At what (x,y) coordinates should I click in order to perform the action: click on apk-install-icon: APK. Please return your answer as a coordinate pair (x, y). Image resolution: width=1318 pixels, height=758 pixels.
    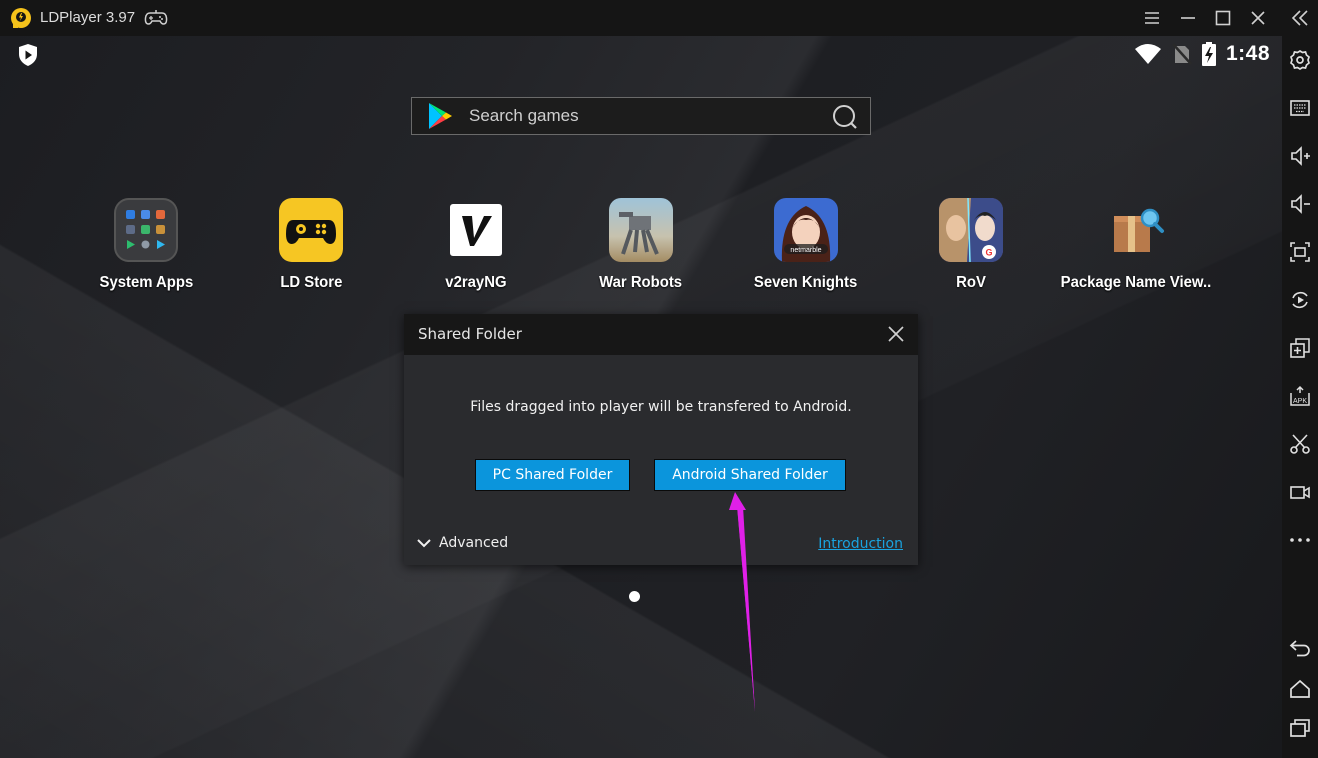
    Looking at the image, I should click on (1300, 395).